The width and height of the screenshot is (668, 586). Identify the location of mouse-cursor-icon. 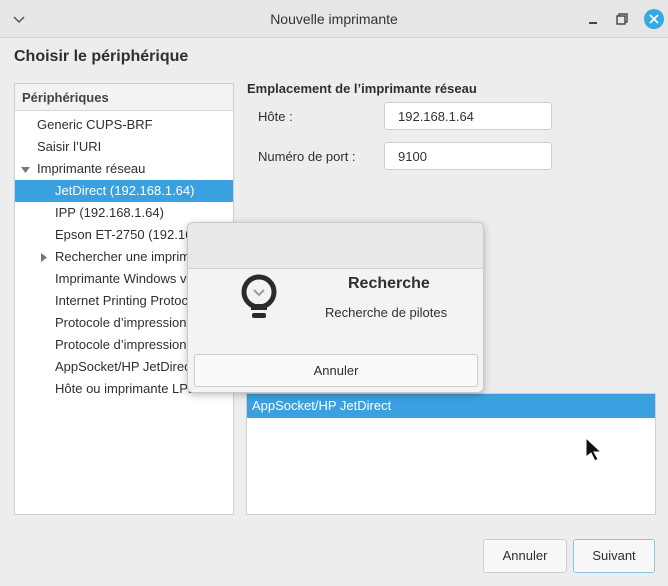
(594, 449).